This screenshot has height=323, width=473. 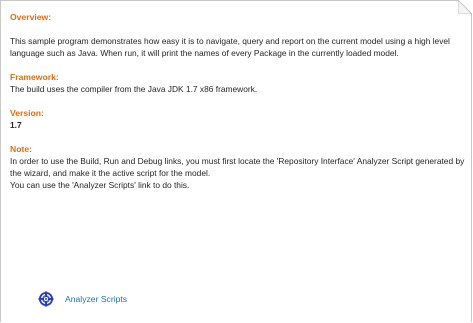 What do you see at coordinates (46, 299) in the screenshot?
I see `analyzer-scripts-icon` at bounding box center [46, 299].